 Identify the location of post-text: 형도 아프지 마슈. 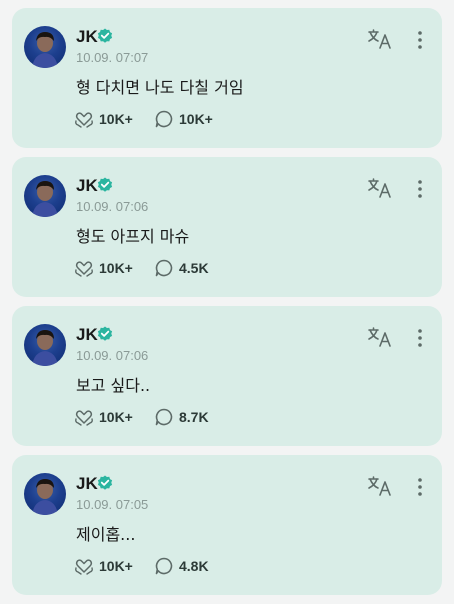
(133, 236).